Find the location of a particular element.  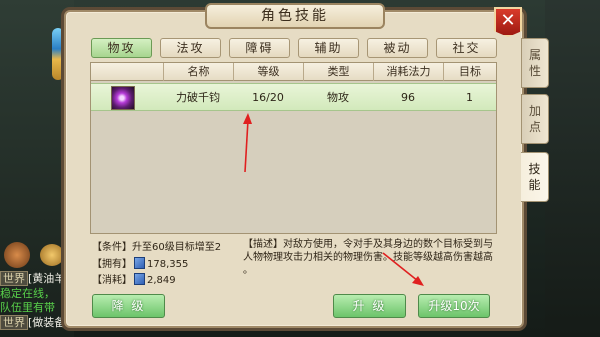

column-header-mana: 消耗法力 is located at coordinates (408, 72).